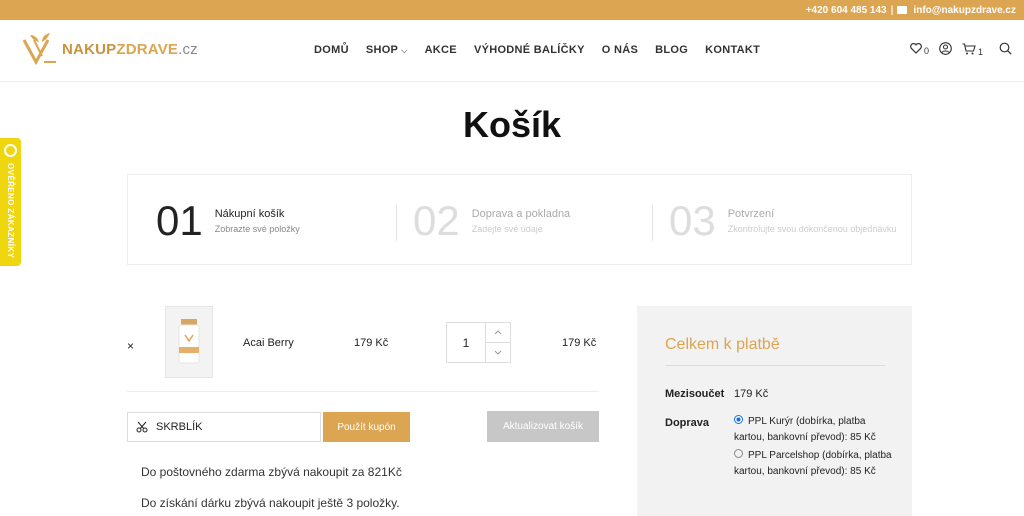  I want to click on top-bar: +420 604 485 143 | info@nakupzdrave.cz, so click(512, 10).